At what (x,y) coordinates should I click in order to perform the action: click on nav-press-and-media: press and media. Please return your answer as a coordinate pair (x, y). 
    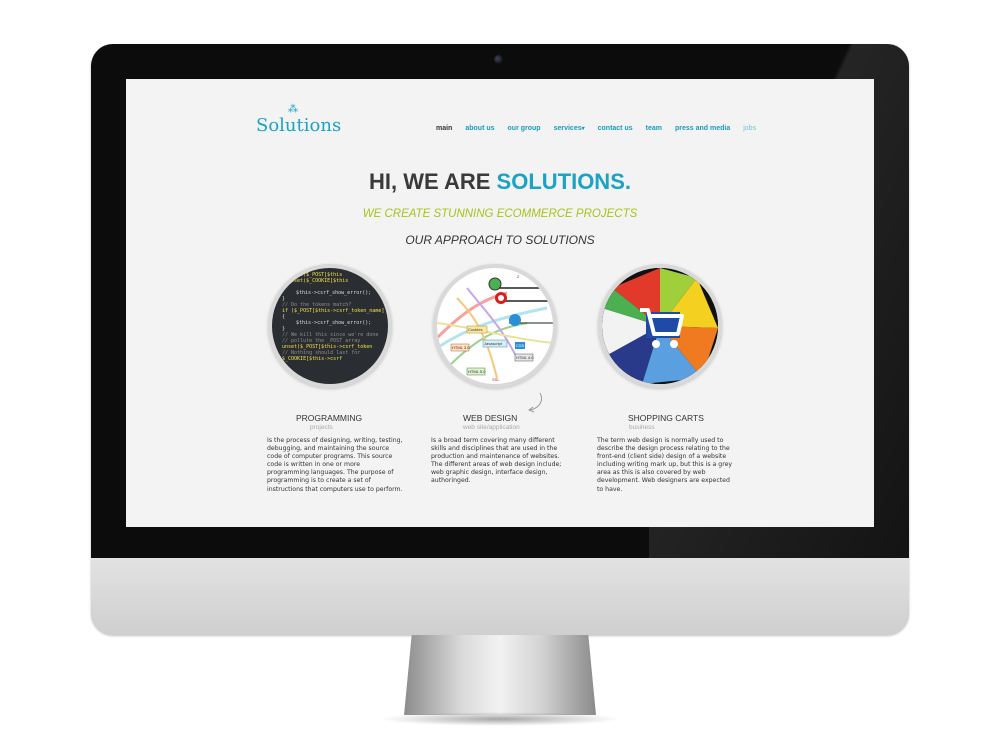
    Looking at the image, I should click on (702, 128).